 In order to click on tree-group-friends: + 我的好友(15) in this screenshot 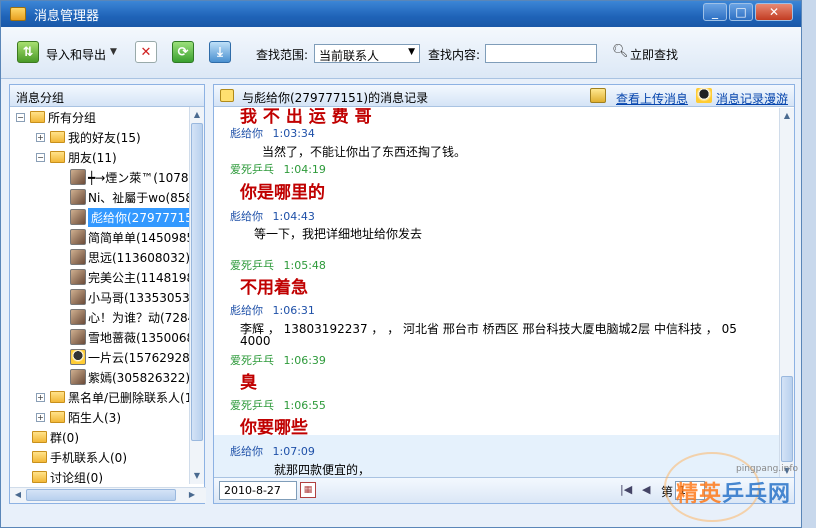, I will do `click(88, 137)`.